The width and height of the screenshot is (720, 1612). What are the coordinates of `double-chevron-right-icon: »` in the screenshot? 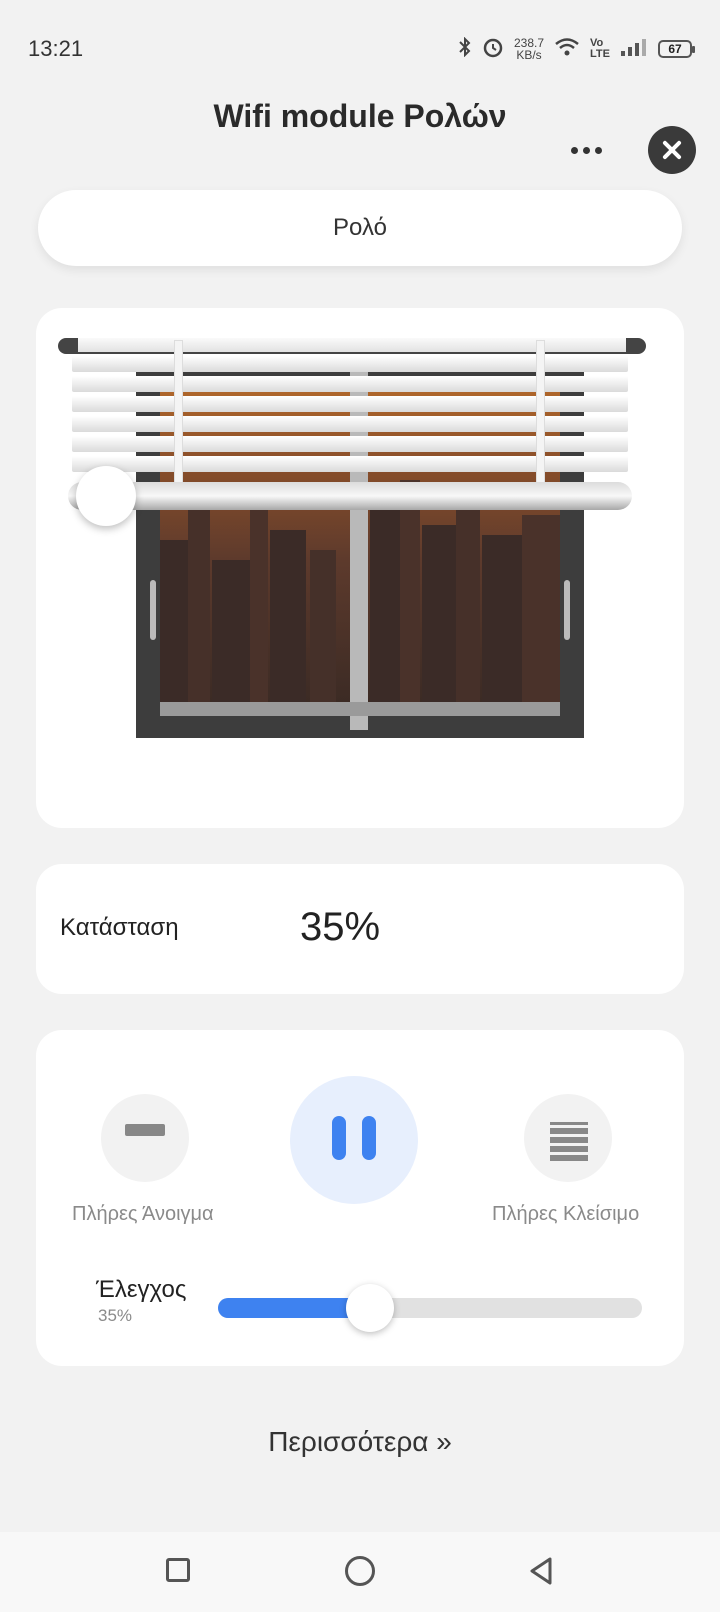 It's located at (444, 1441).